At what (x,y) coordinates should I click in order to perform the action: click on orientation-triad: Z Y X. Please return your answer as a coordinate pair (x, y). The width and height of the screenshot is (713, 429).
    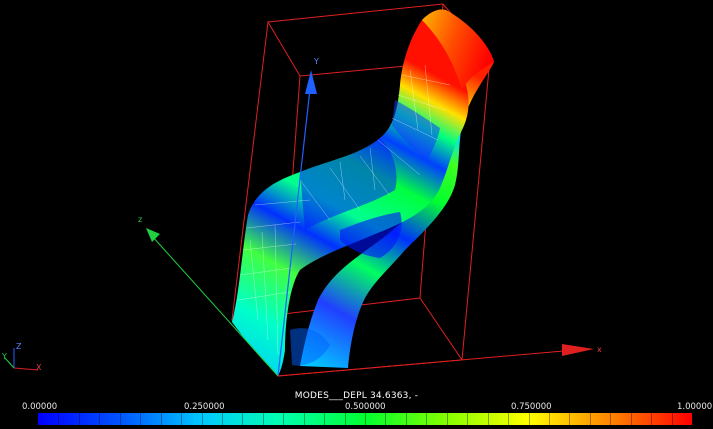
    Looking at the image, I should click on (25, 358).